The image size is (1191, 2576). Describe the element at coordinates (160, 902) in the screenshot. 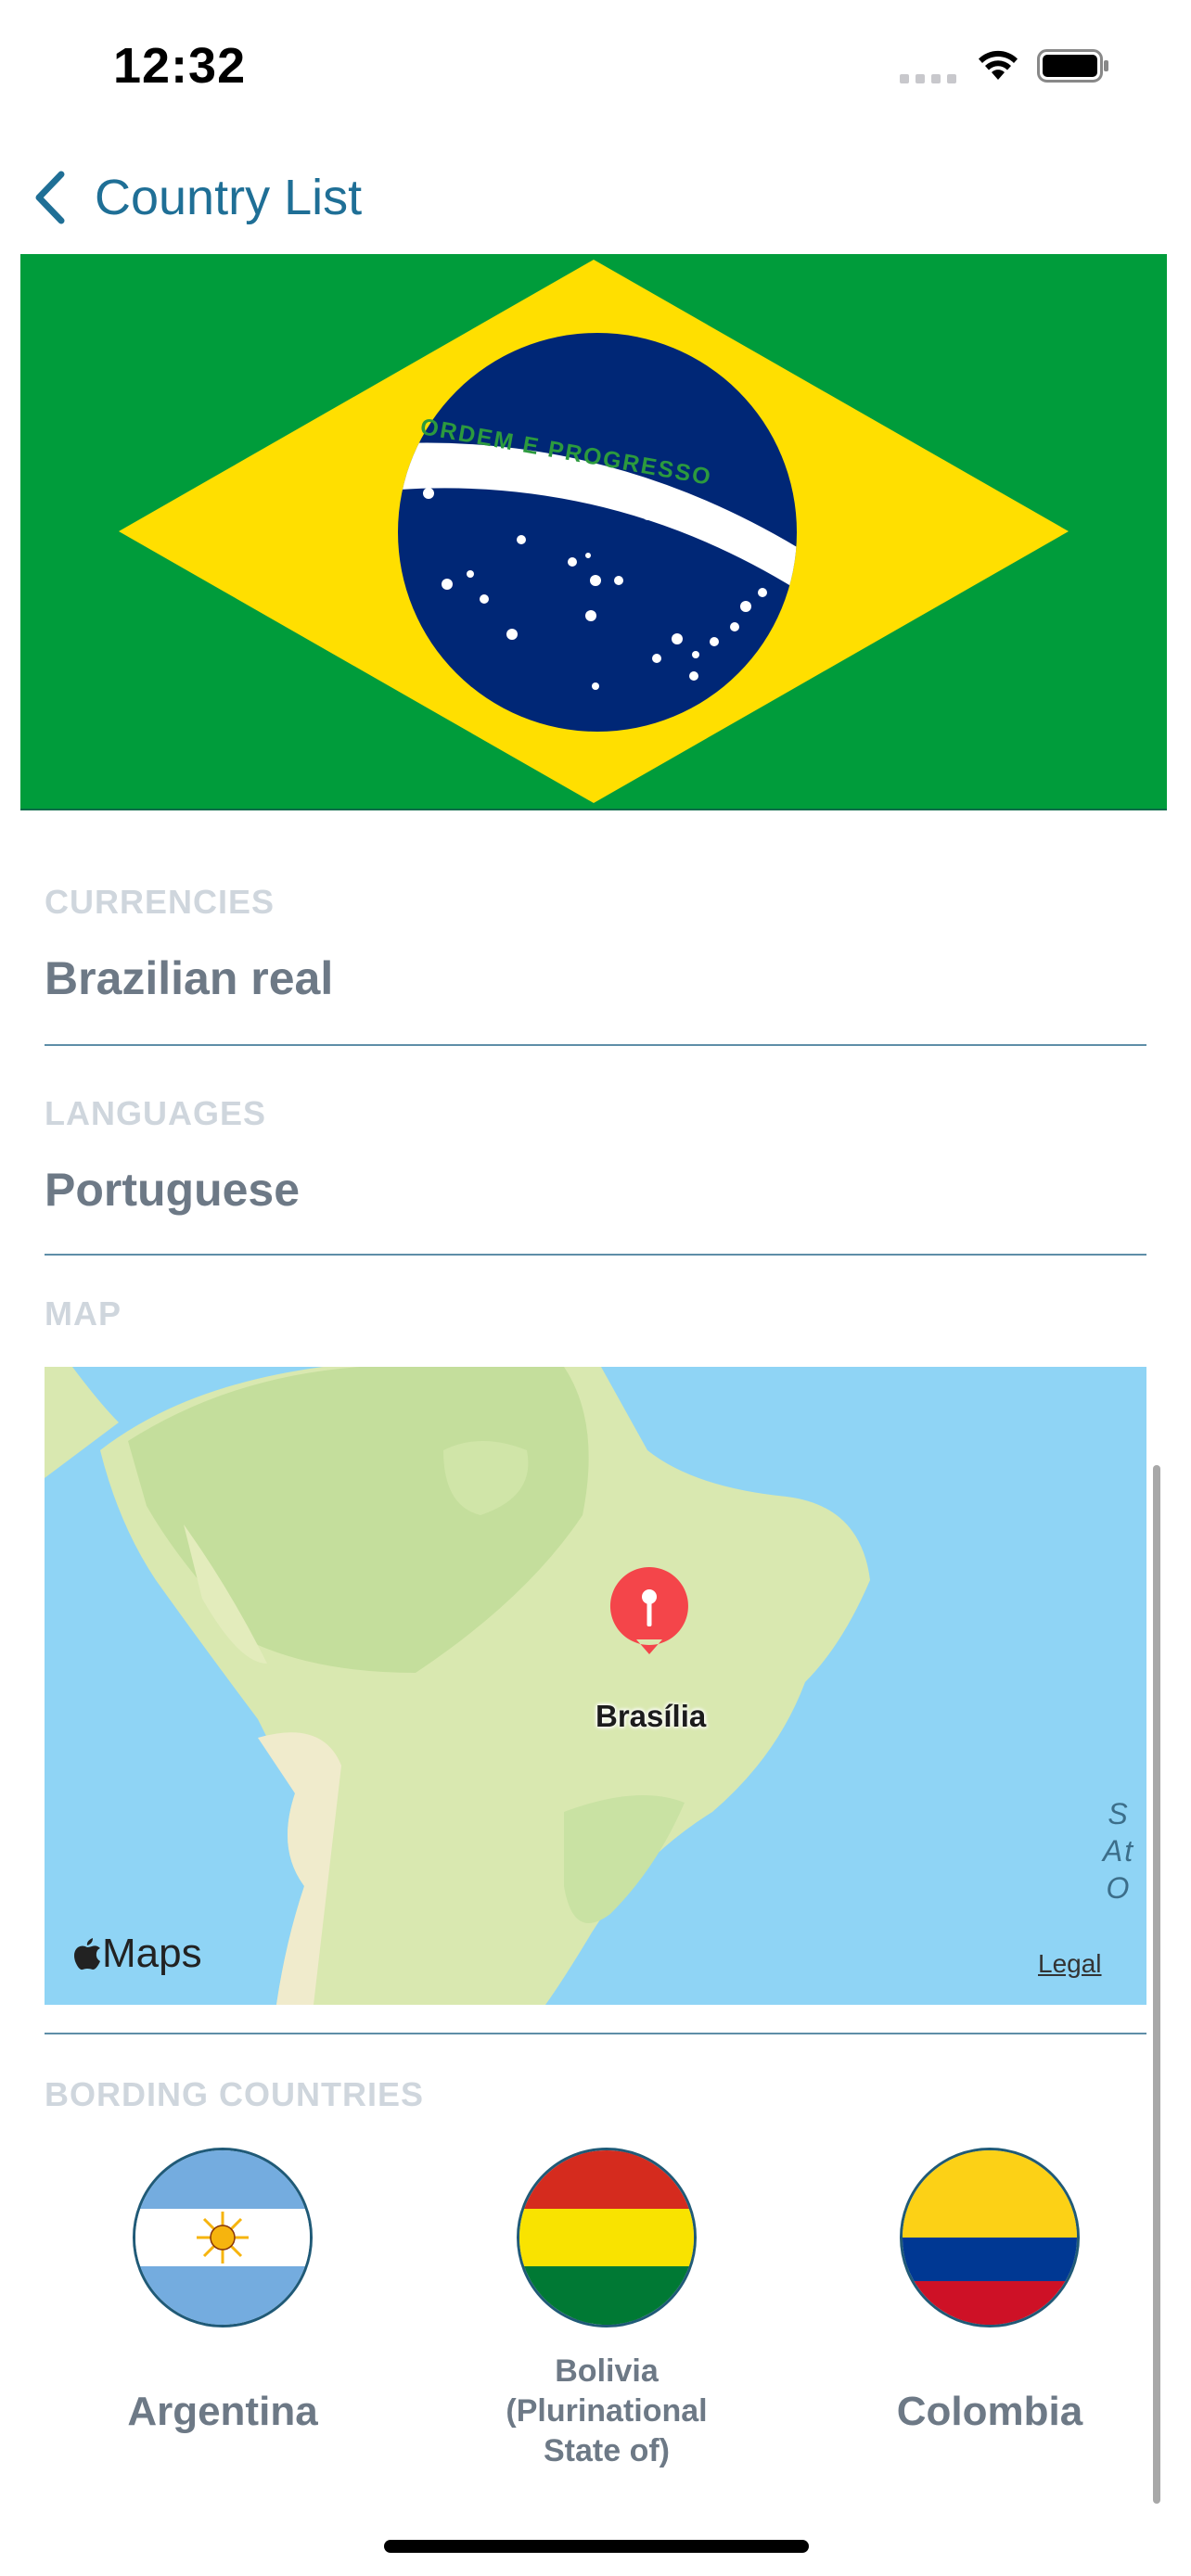

I see `currencies-label: CURRENCIES` at that location.